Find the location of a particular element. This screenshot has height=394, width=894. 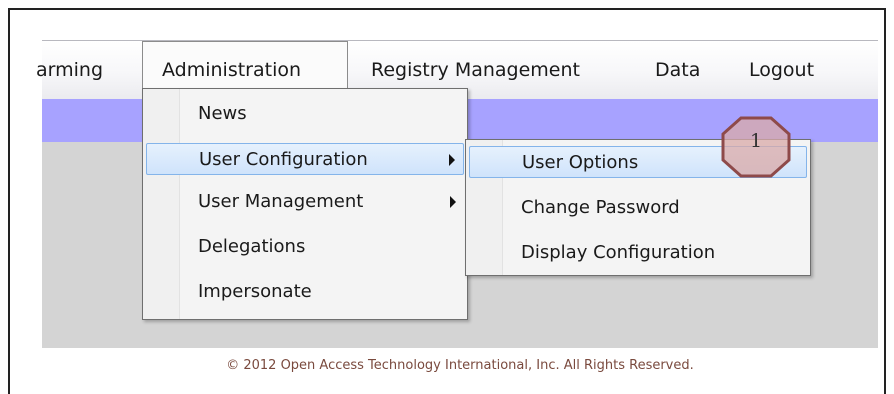

user-management-label: User Management is located at coordinates (281, 201).